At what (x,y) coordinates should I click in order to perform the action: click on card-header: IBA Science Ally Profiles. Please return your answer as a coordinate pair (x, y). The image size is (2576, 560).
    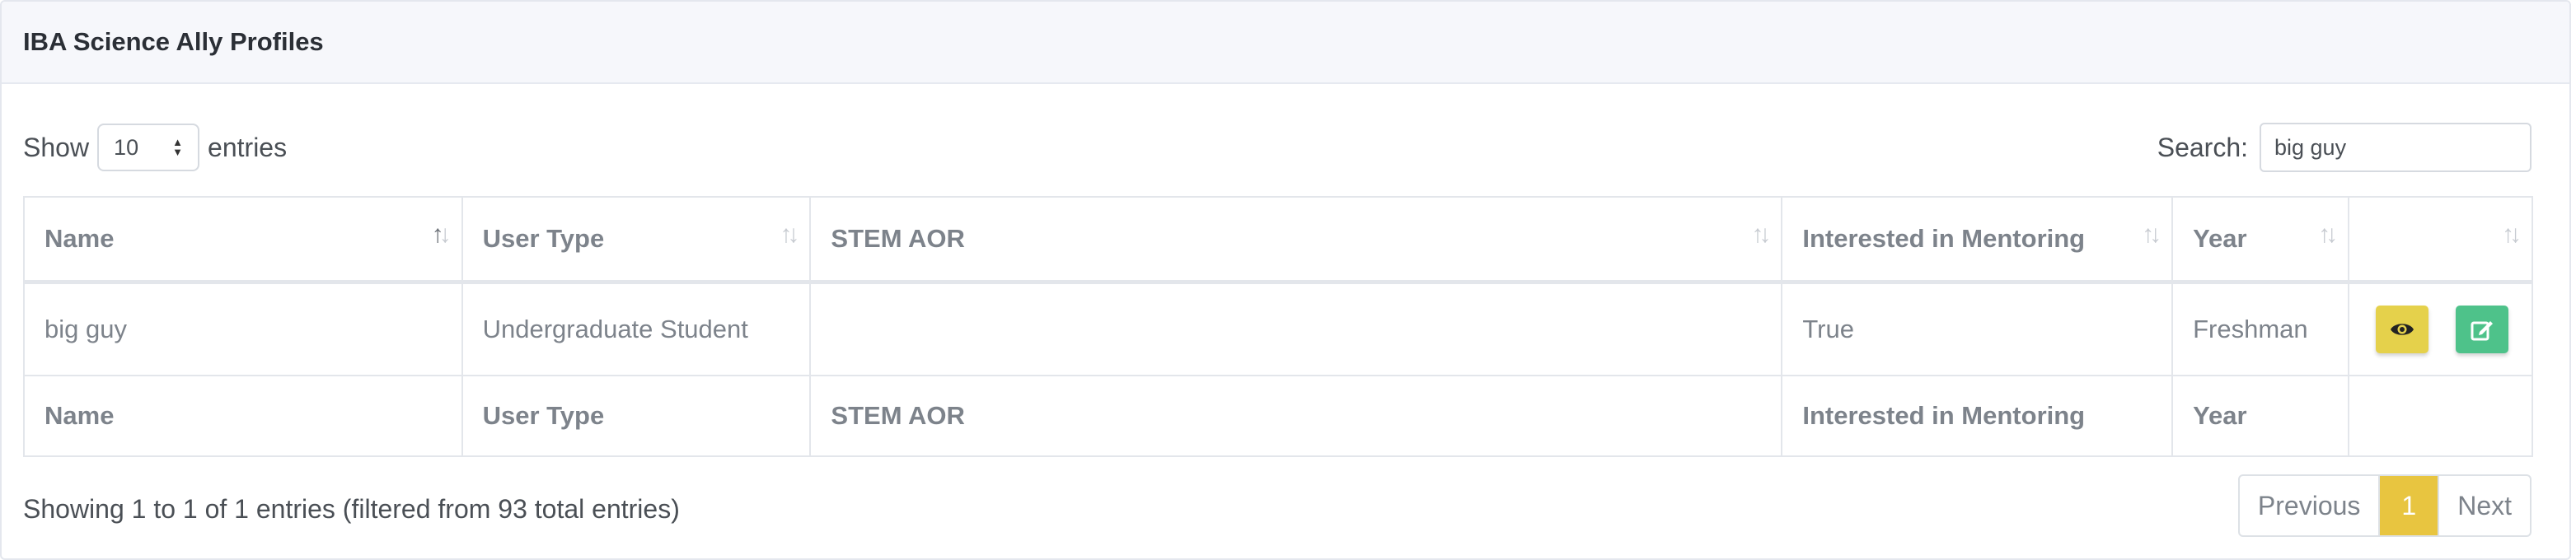
    Looking at the image, I should click on (1285, 43).